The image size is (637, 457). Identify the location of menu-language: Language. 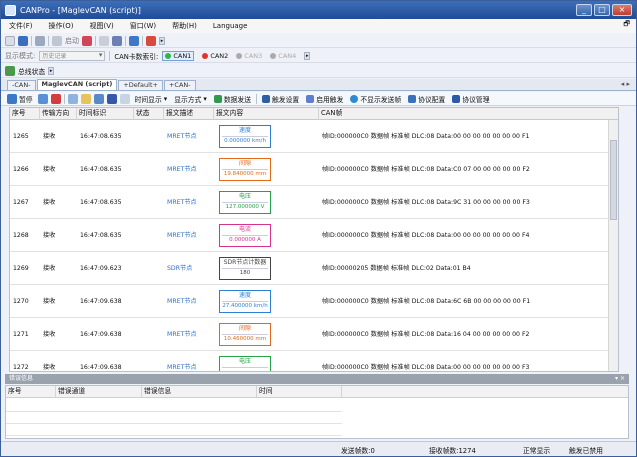
(230, 26).